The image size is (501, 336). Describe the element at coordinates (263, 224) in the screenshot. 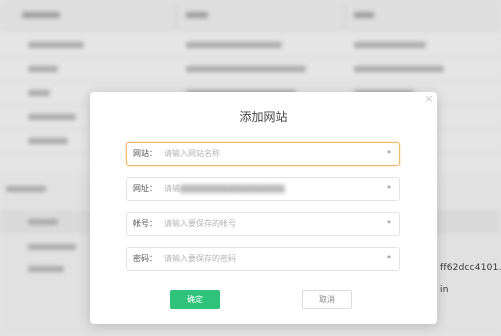

I see `account-input: 帐号： 请输入要保存的帐号 *` at that location.